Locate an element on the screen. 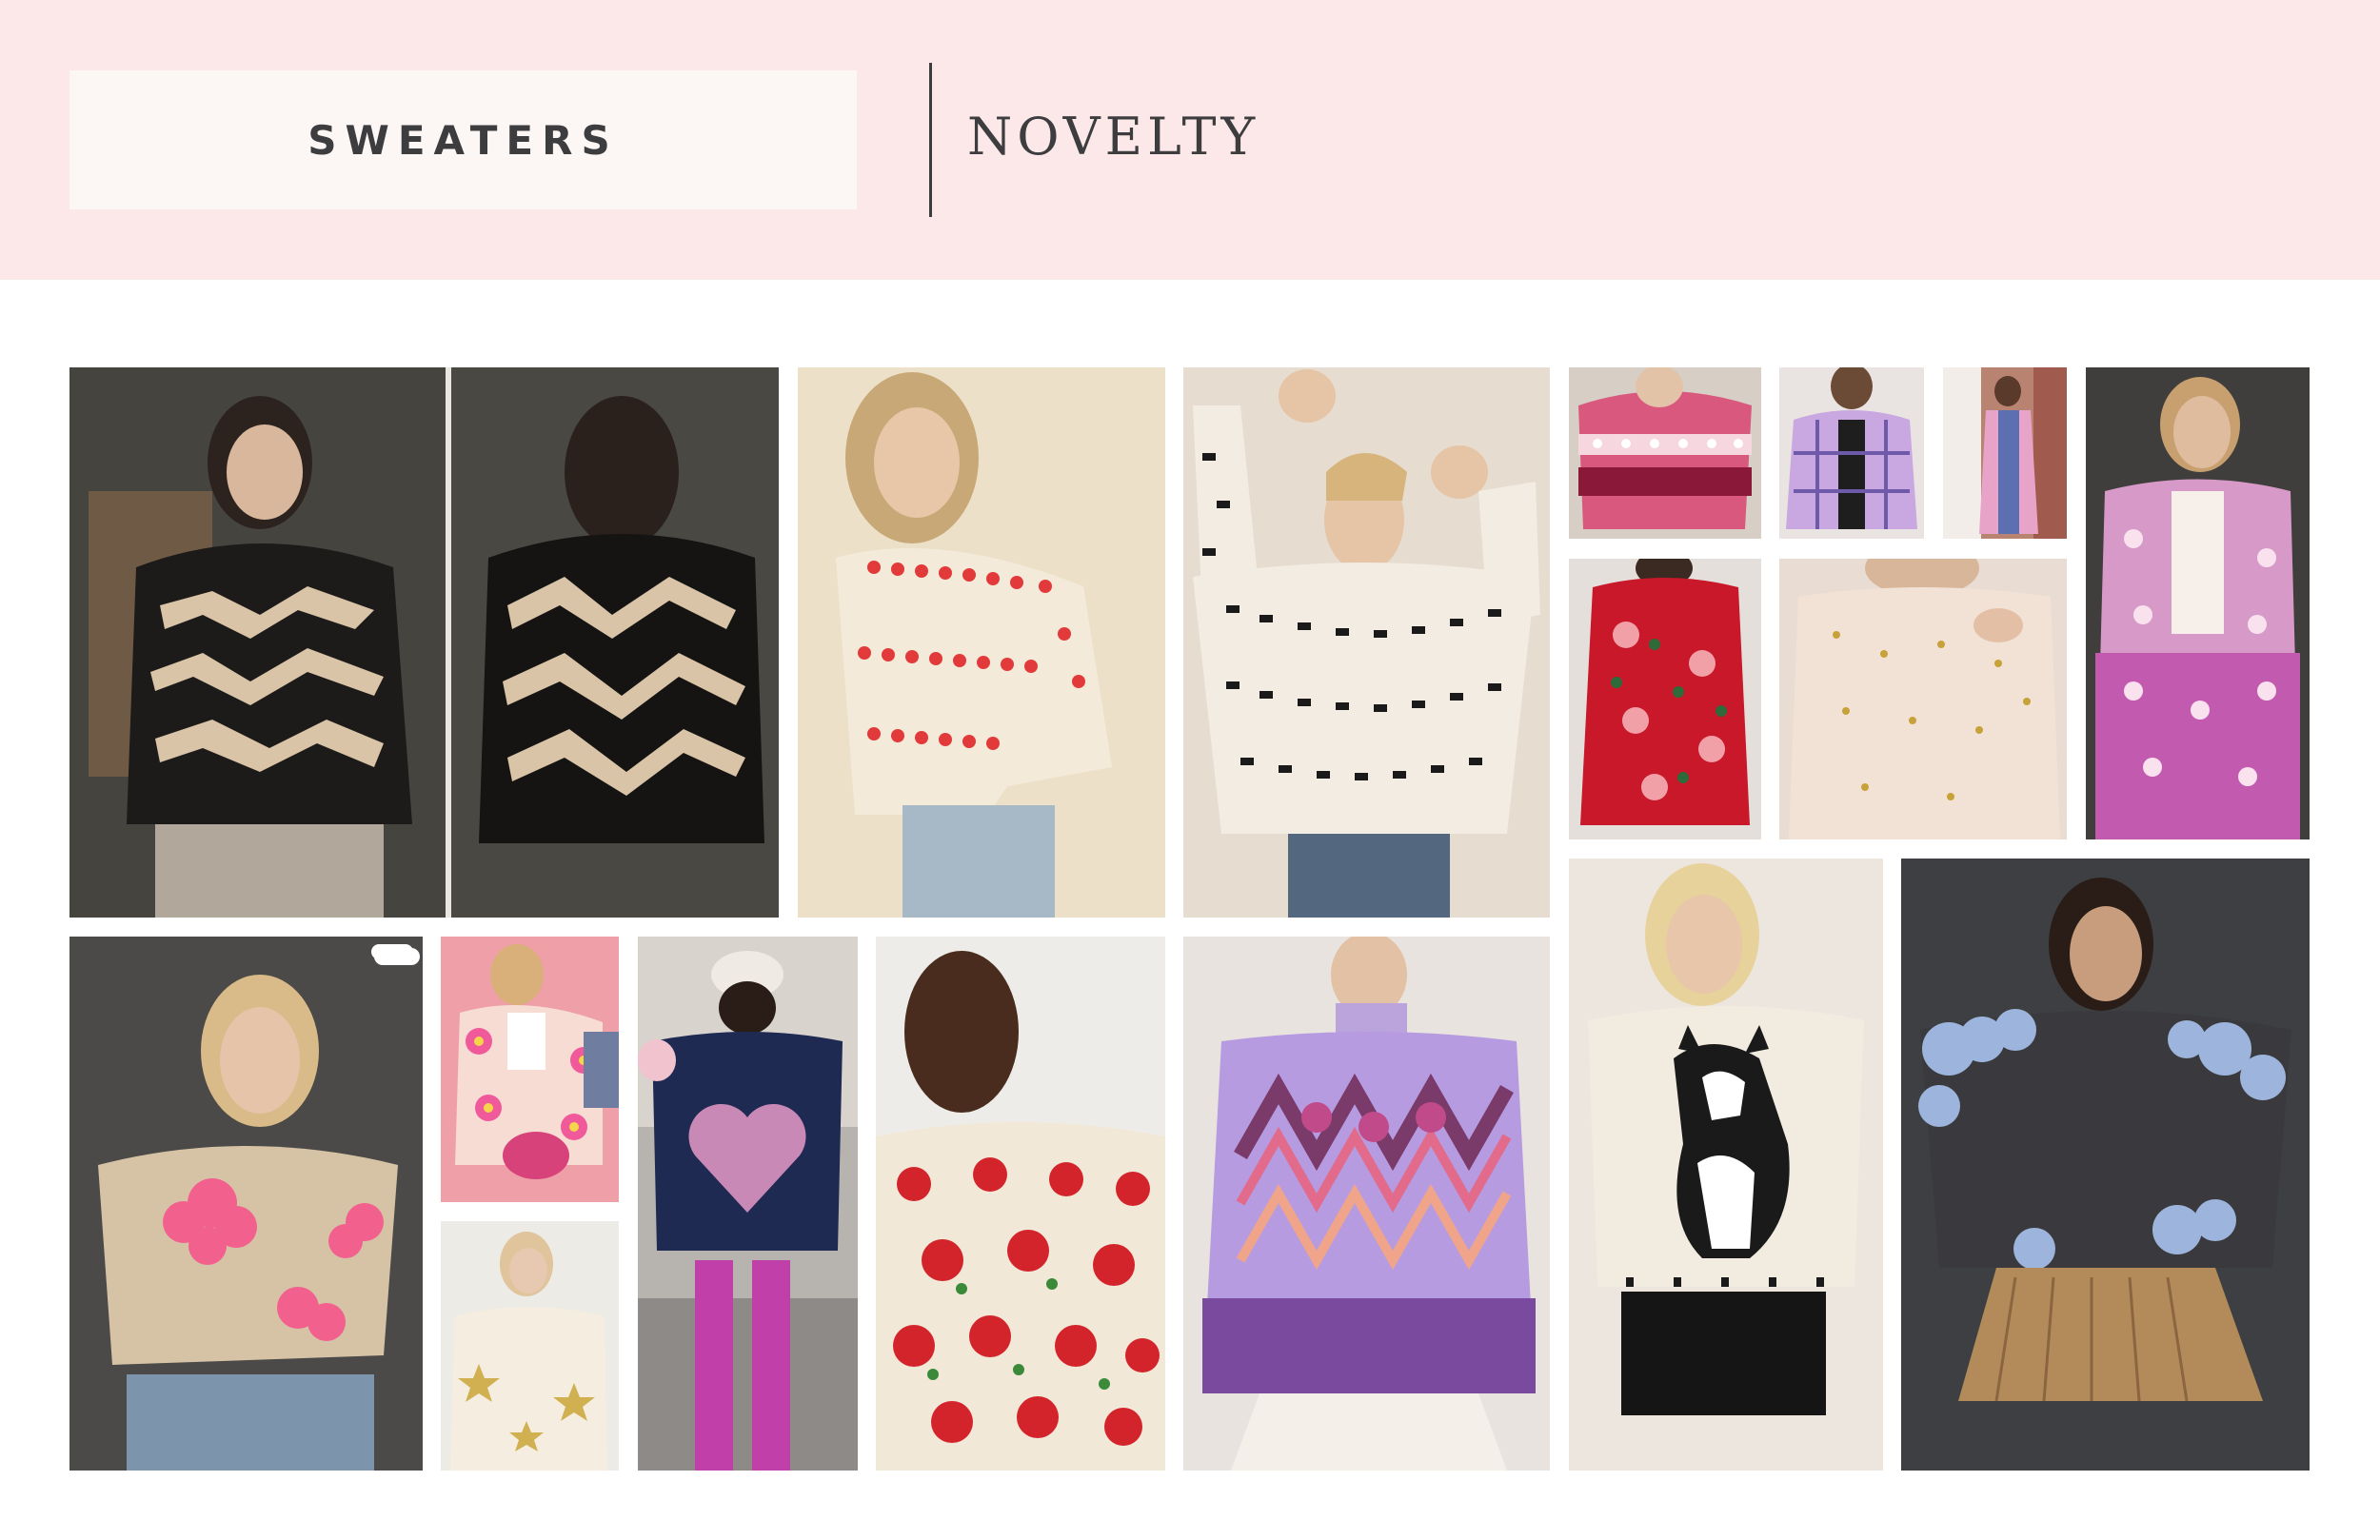 Image resolution: width=2380 pixels, height=1540 pixels. pink-heart-long-cardigan-photo is located at coordinates (2198, 603).